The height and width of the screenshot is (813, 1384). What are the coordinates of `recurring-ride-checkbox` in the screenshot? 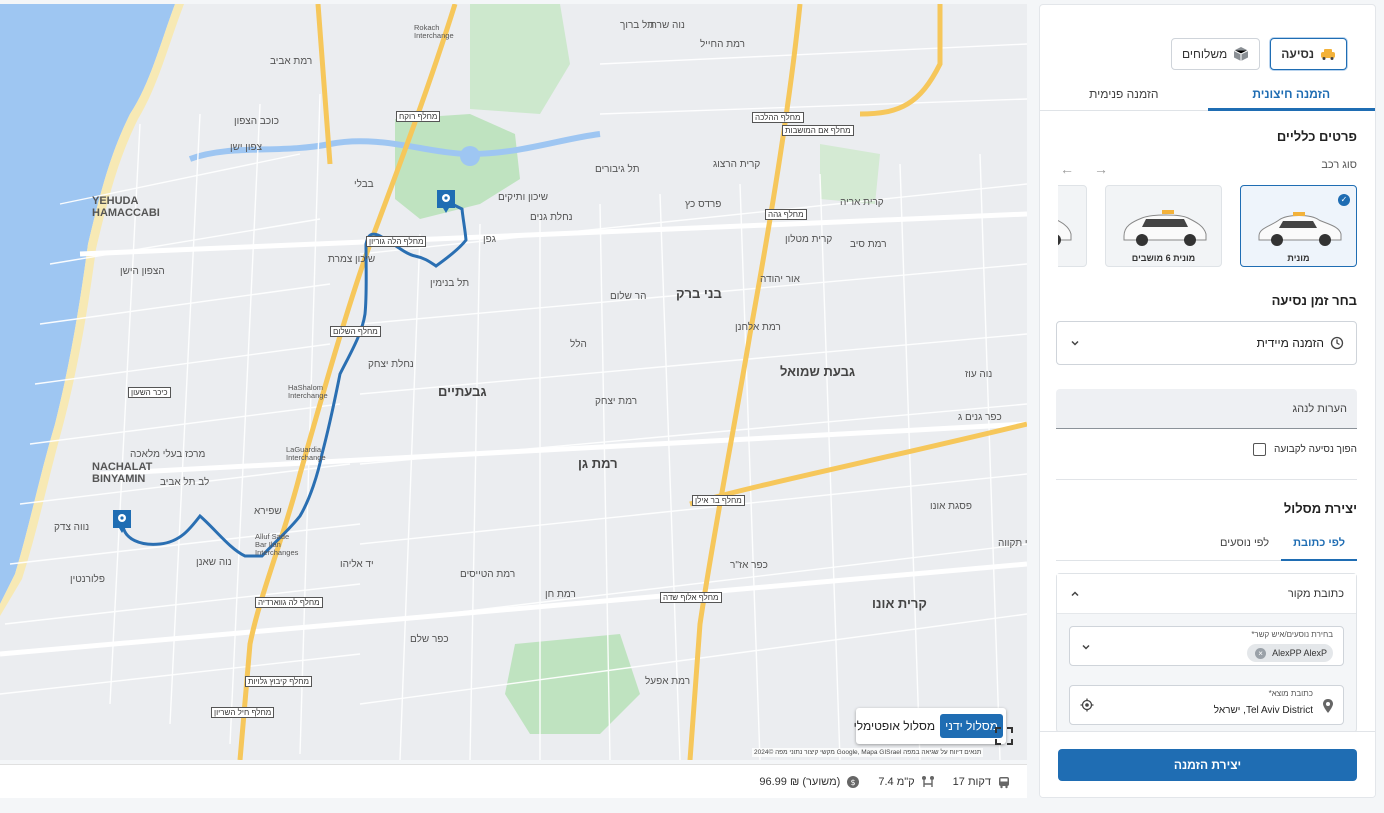 It's located at (1260, 449).